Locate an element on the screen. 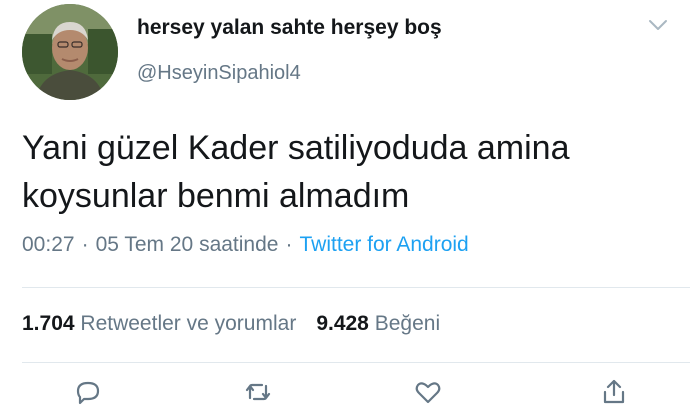 This screenshot has width=690, height=408. action-bar is located at coordinates (345, 393).